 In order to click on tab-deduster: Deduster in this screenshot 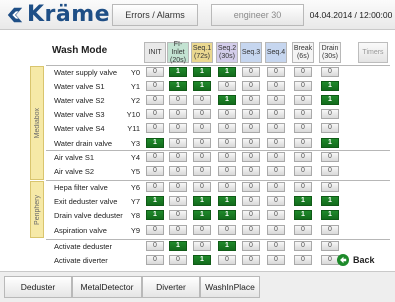, I will do `click(38, 287)`.